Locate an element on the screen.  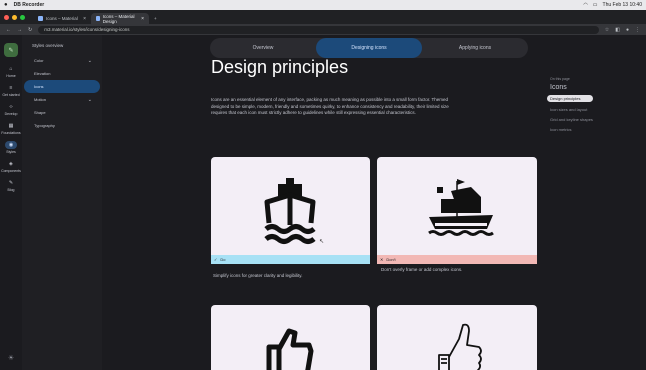
maximize-window-button is located at coordinates (22, 17).